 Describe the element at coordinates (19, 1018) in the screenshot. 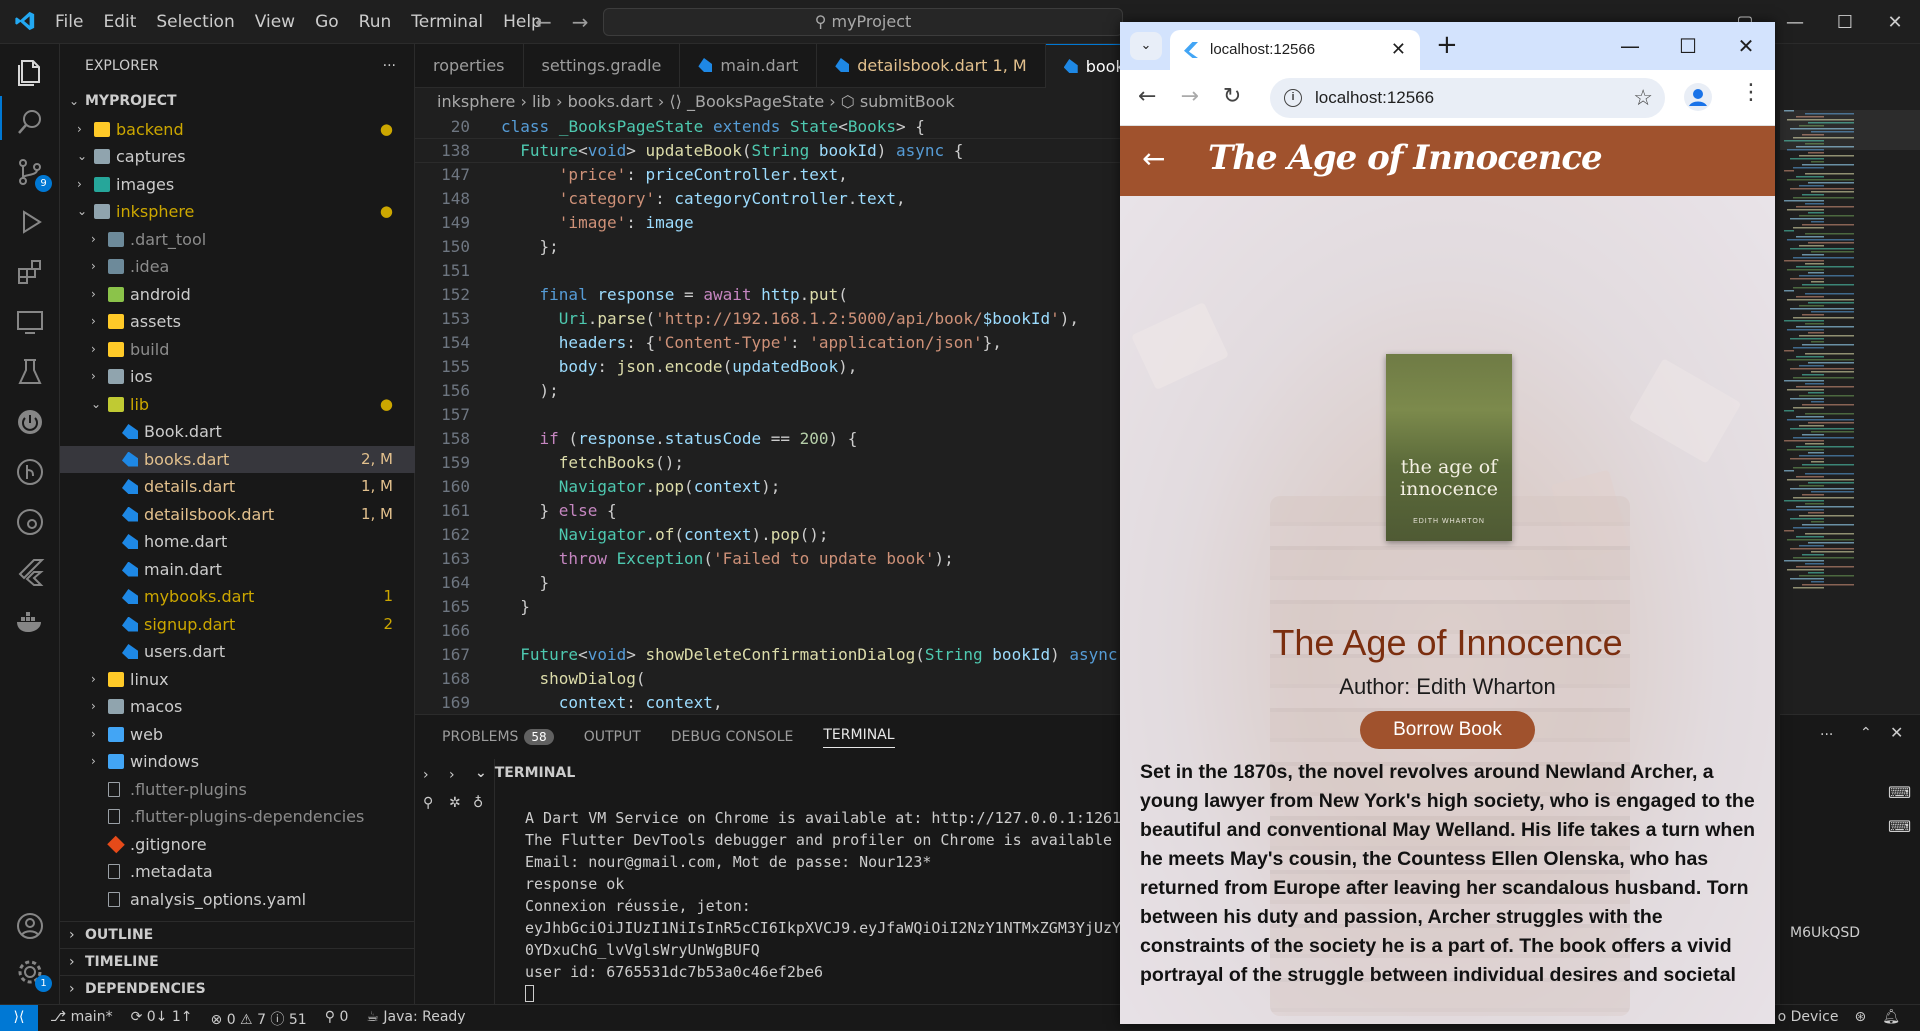

I see `remote-icon: ⟩⟨` at that location.